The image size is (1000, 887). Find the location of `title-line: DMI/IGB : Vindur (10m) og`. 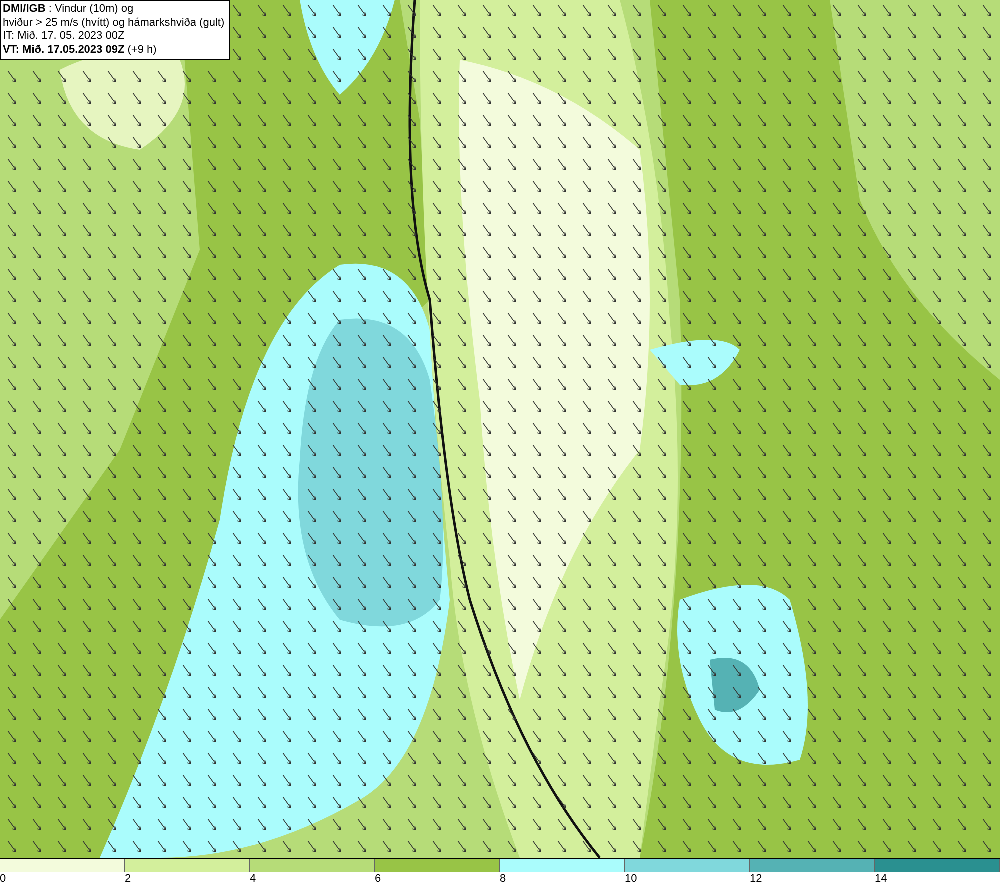

title-line: DMI/IGB : Vindur (10m) og is located at coordinates (69, 9).